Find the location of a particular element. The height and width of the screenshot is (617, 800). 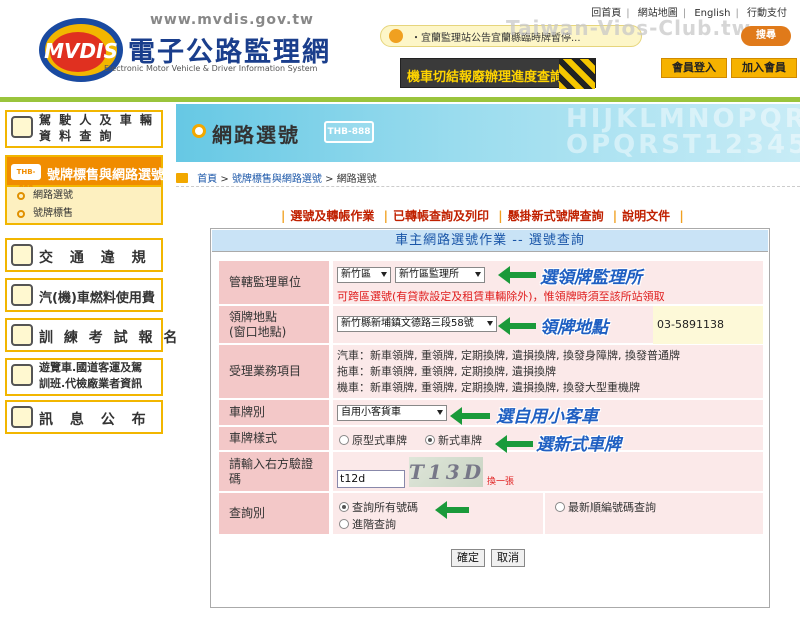

id-card-icon is located at coordinates (22, 127).